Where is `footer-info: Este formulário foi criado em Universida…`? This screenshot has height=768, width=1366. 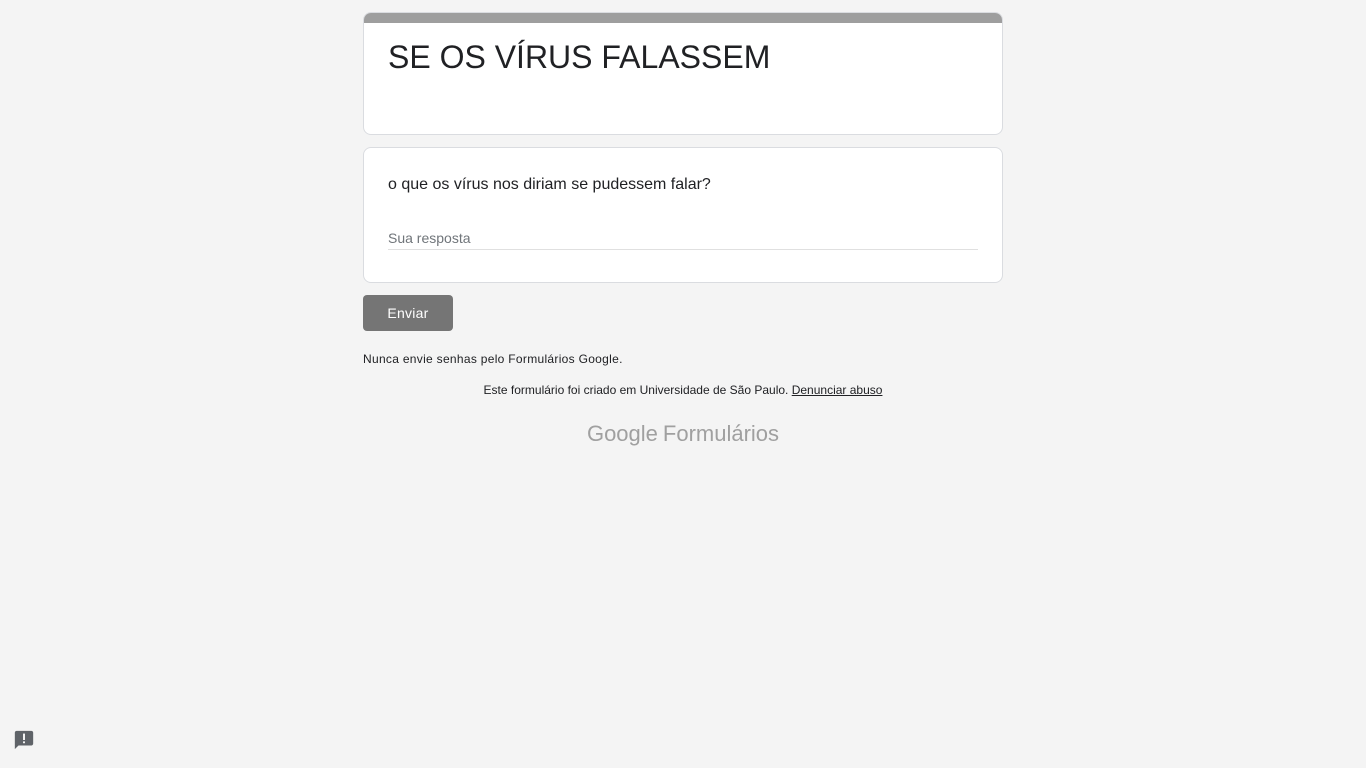
footer-info: Este formulário foi criado em Universida… is located at coordinates (683, 390).